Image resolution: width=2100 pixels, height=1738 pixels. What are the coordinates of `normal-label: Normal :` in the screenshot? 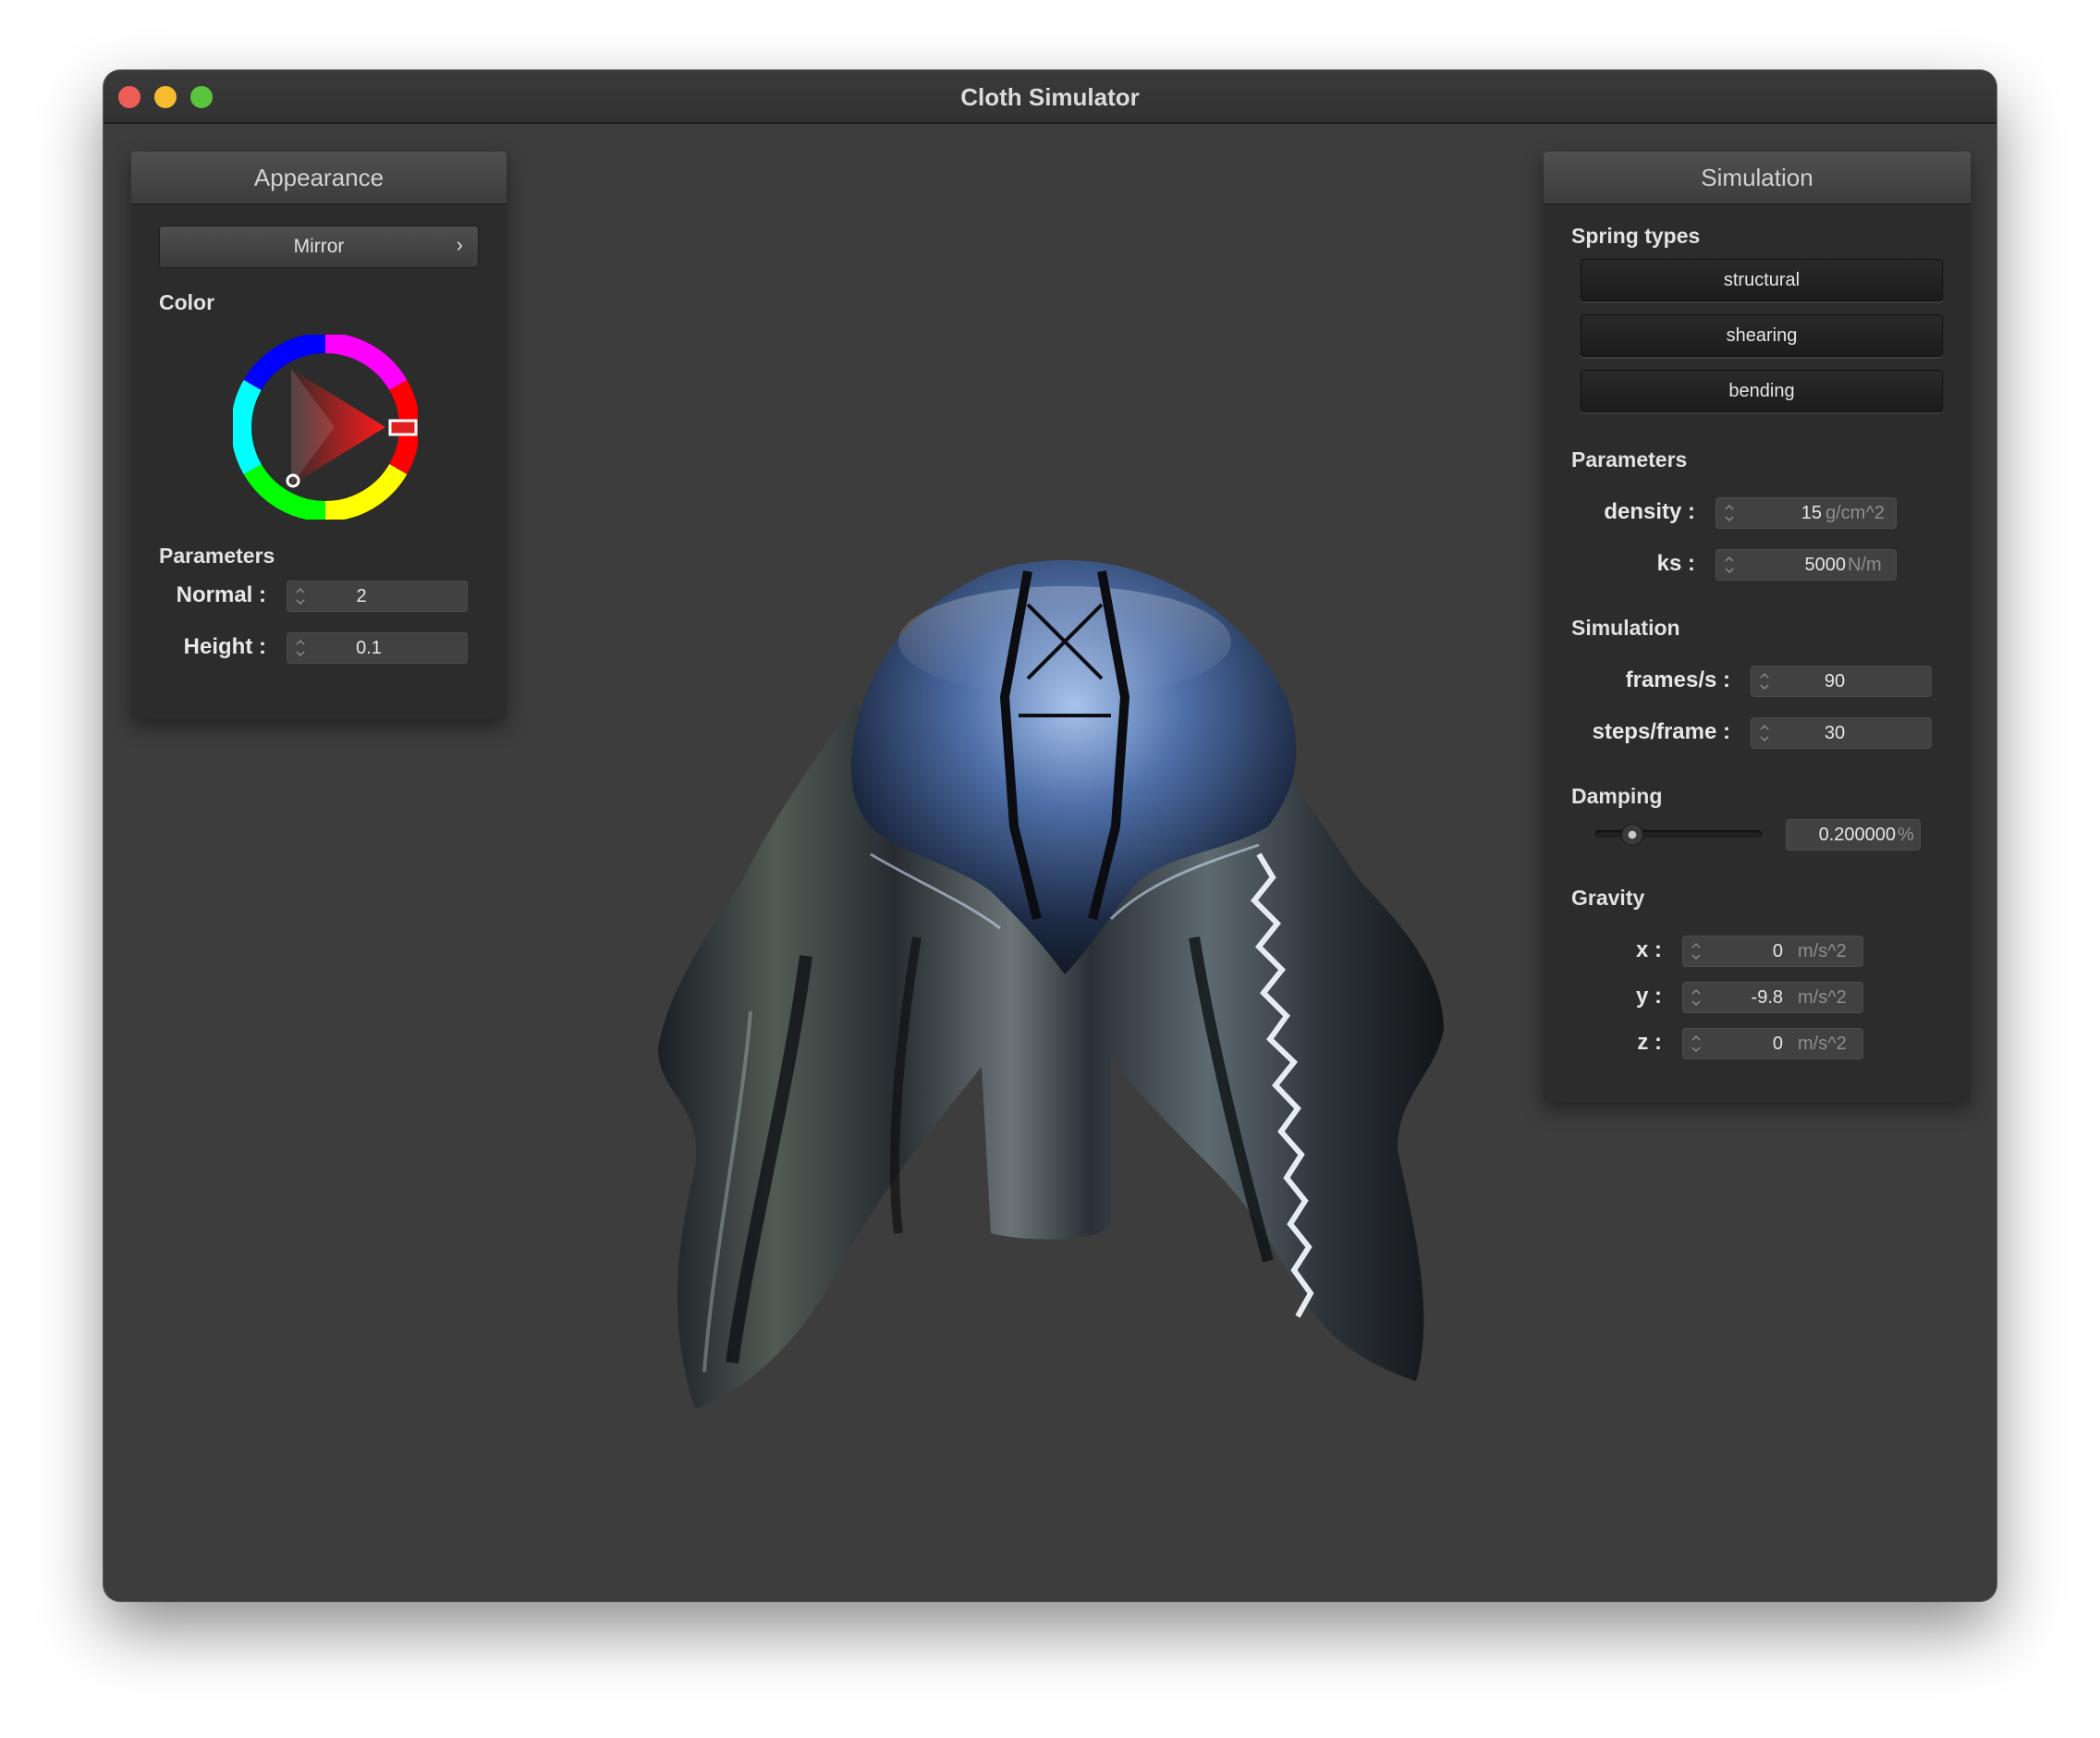 It's located at (221, 594).